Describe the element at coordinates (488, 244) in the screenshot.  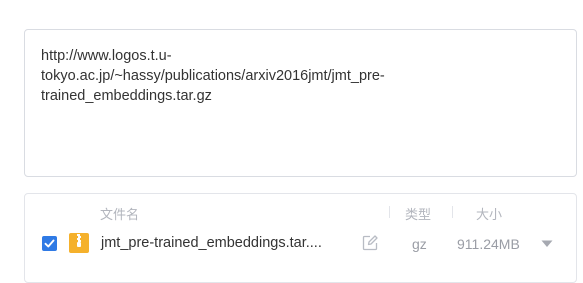
I see `file-size: 911.24MB` at that location.